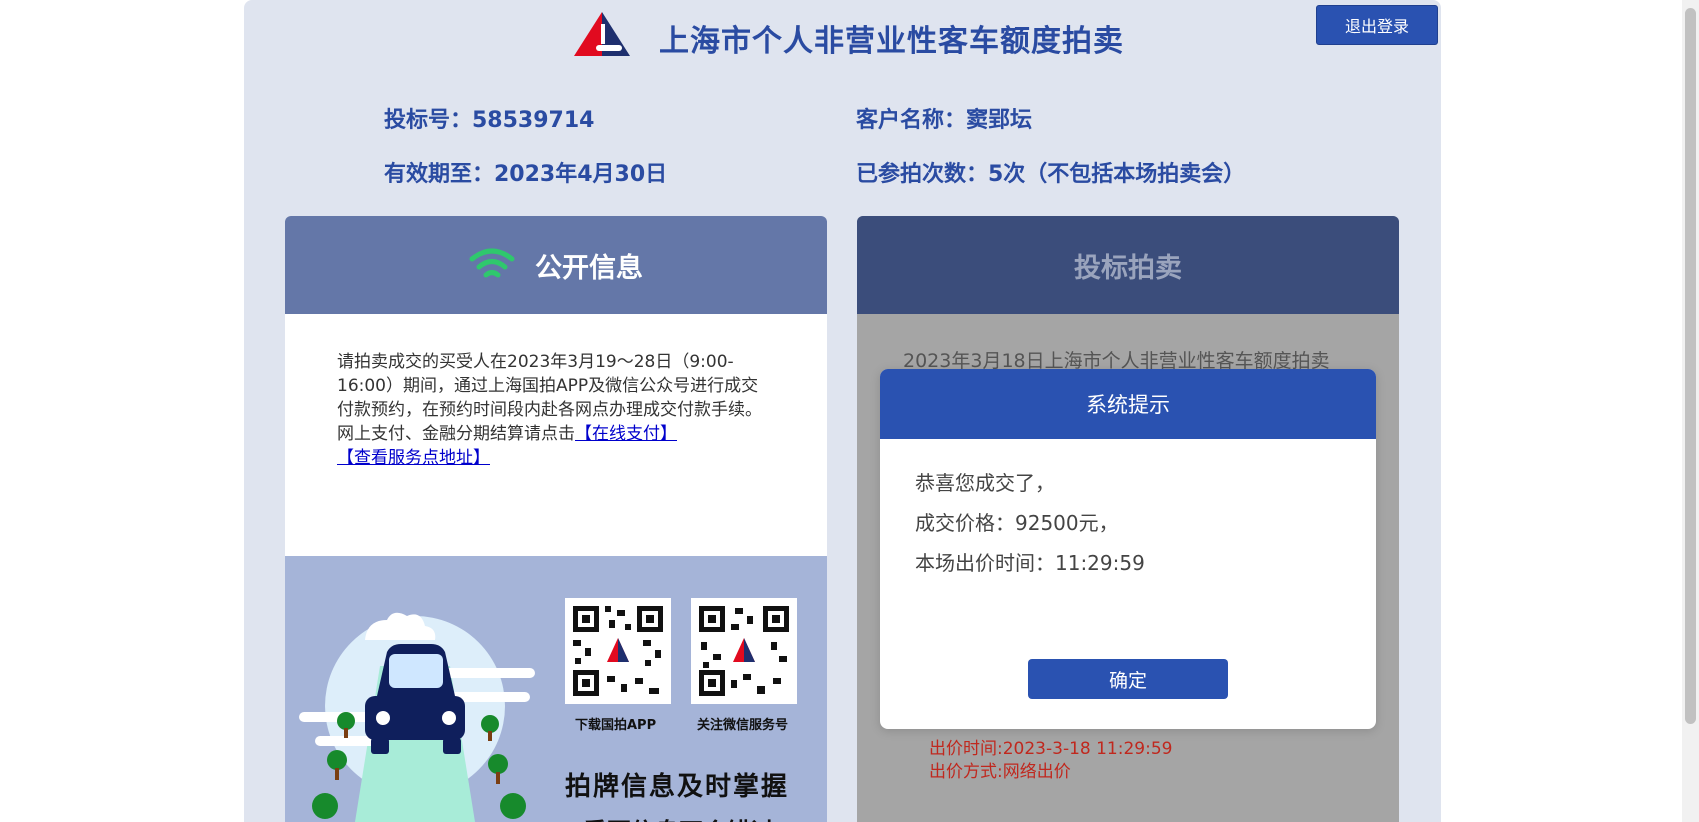 This screenshot has height=822, width=1699. Describe the element at coordinates (618, 651) in the screenshot. I see `qr-code-app-icon` at that location.